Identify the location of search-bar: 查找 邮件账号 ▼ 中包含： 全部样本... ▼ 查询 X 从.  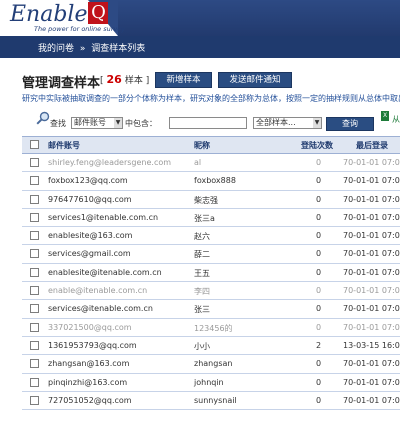
(200, 122).